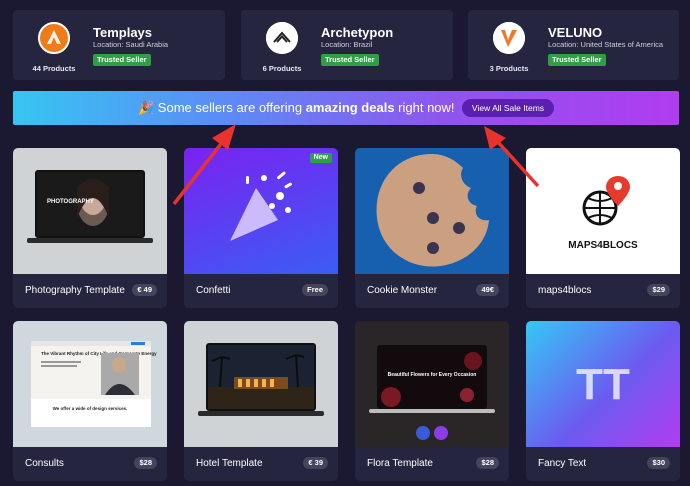 The image size is (690, 486). Describe the element at coordinates (432, 384) in the screenshot. I see `product-thumbnail: Beautiful Flowers for Every Occasion` at that location.